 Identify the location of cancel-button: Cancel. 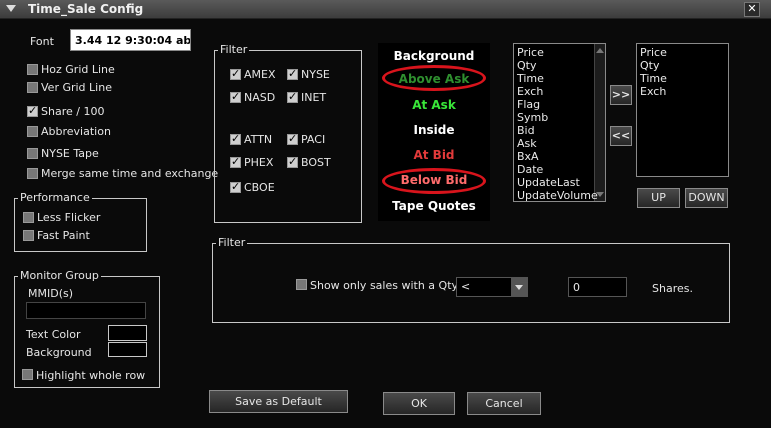
(504, 403).